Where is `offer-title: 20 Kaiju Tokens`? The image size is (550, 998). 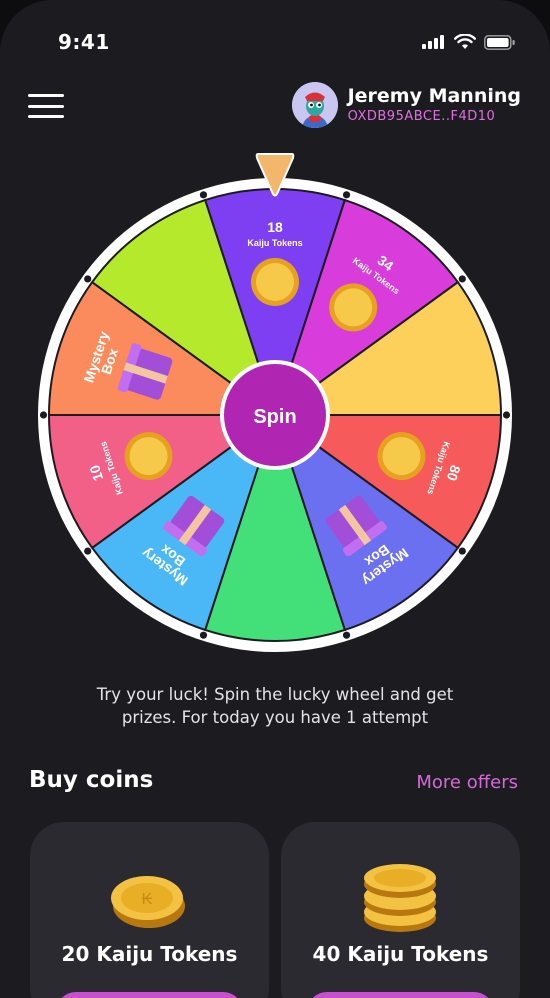 offer-title: 20 Kaiju Tokens is located at coordinates (149, 954).